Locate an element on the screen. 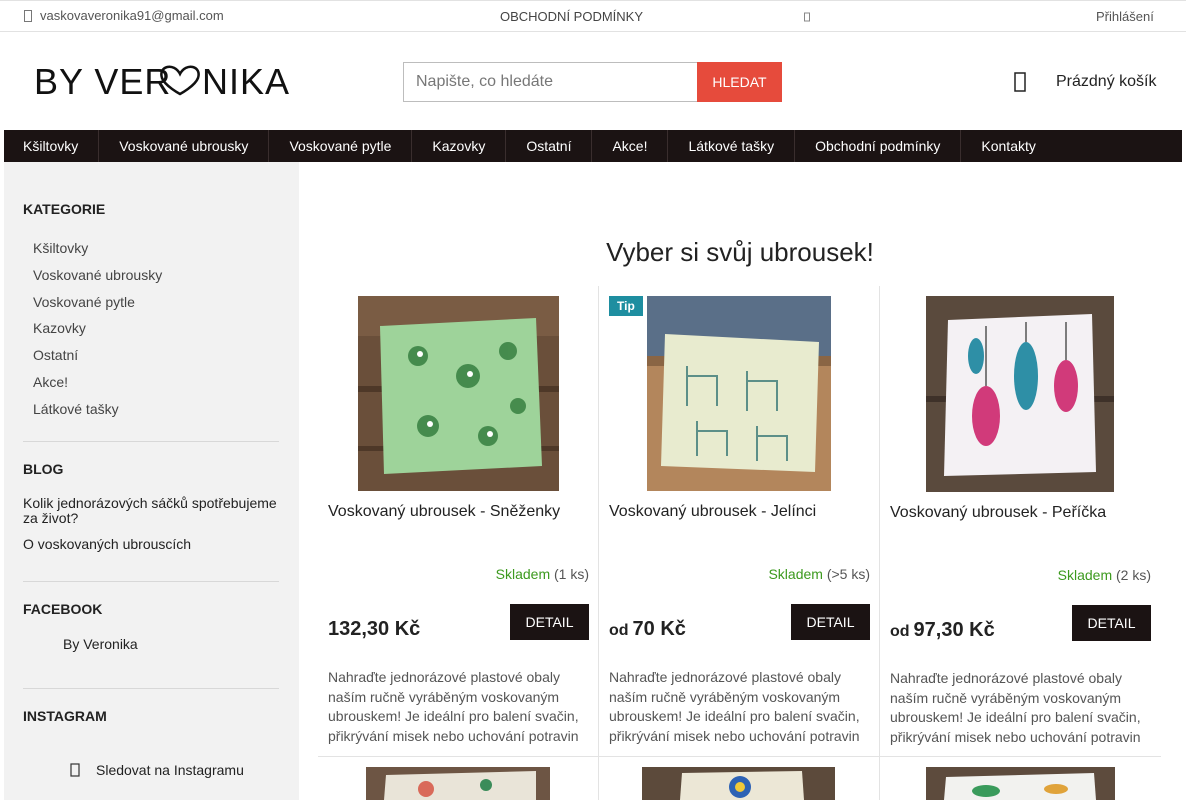 This screenshot has height=800, width=1200. page-title: Vyber si svůj ubrousek! is located at coordinates (740, 252).